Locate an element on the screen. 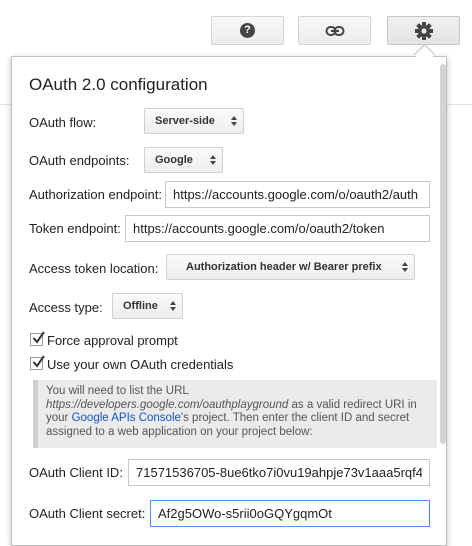 The image size is (472, 546). gear-icon is located at coordinates (423, 30).